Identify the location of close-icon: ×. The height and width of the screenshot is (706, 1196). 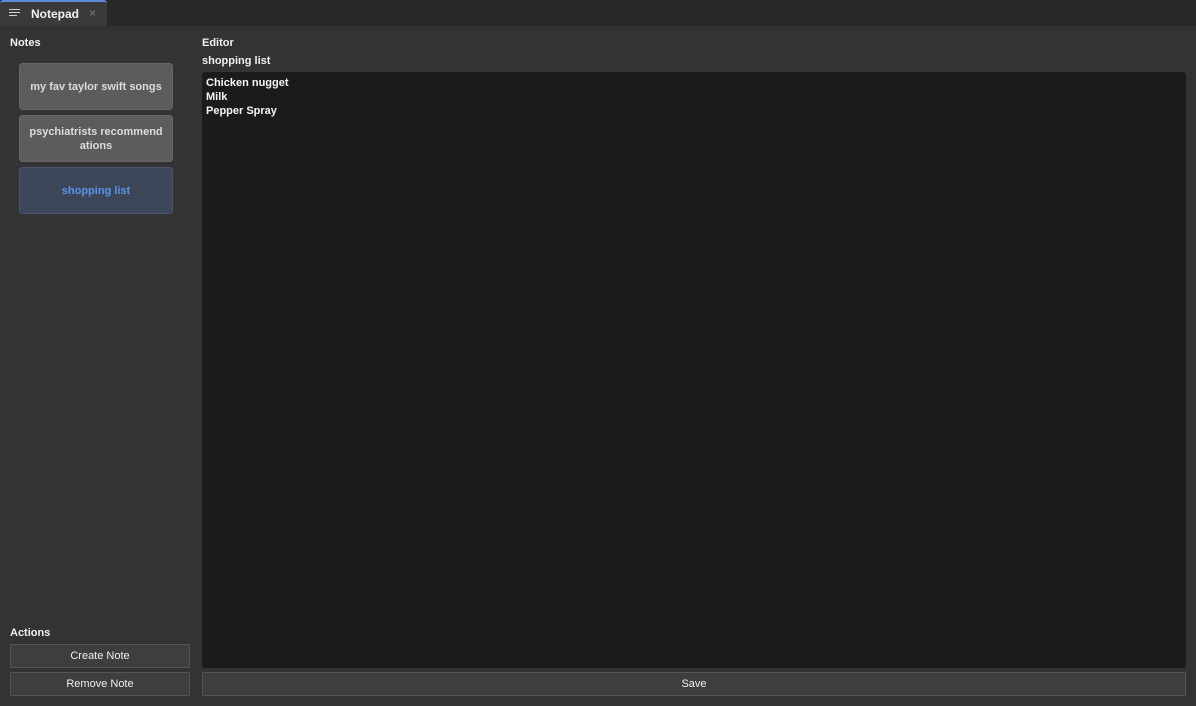
(92, 13).